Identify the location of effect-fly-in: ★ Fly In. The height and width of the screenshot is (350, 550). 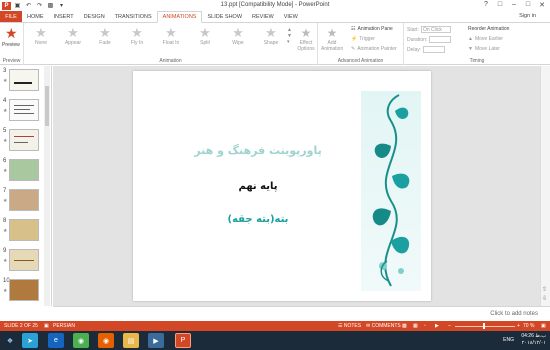
(137, 36).